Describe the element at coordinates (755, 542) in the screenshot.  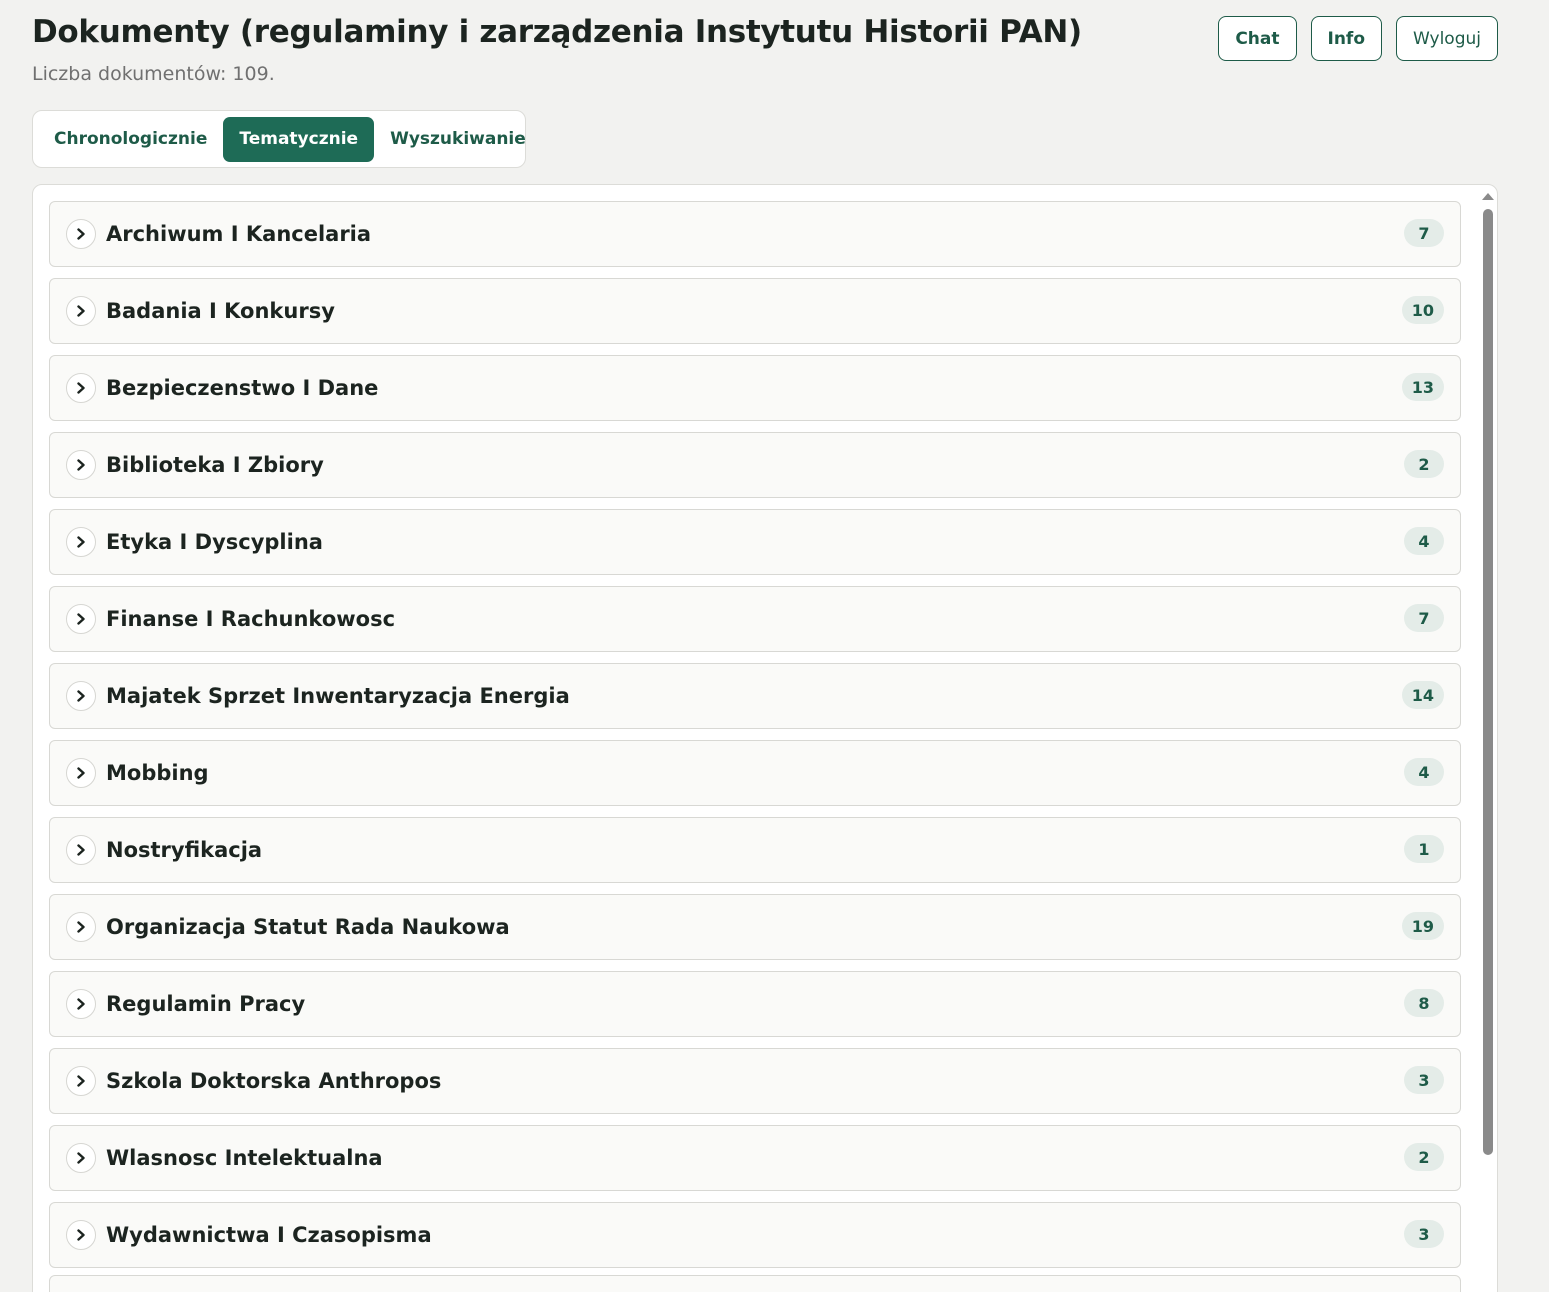
I see `category-item: Etyka I Dyscyplina 4` at that location.